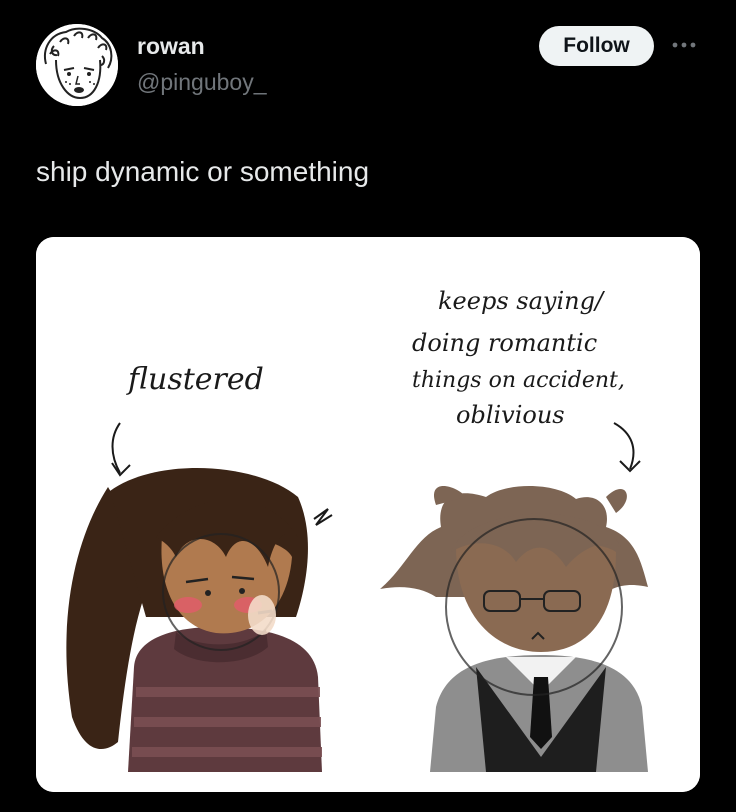 The height and width of the screenshot is (812, 736). I want to click on more-options-button, so click(684, 45).